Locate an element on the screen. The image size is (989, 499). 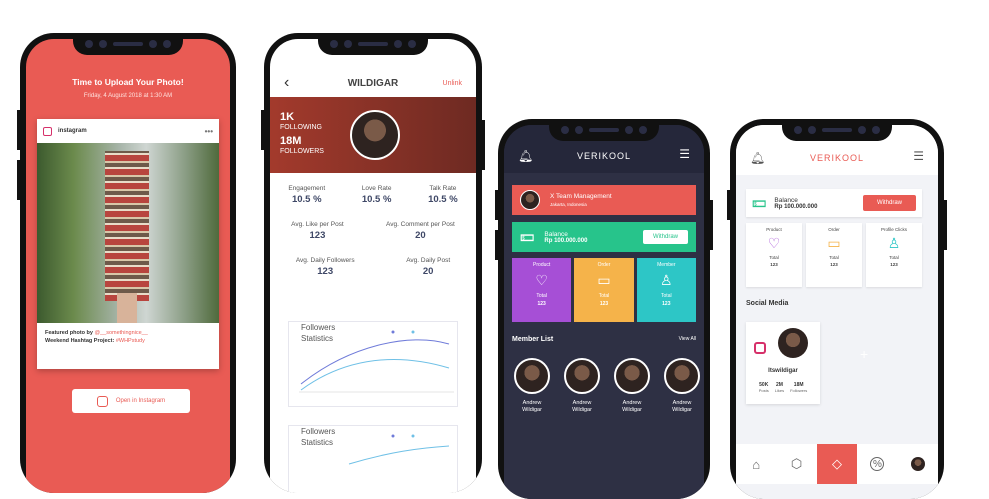
user-icon: ♙ is located at coordinates (894, 243).